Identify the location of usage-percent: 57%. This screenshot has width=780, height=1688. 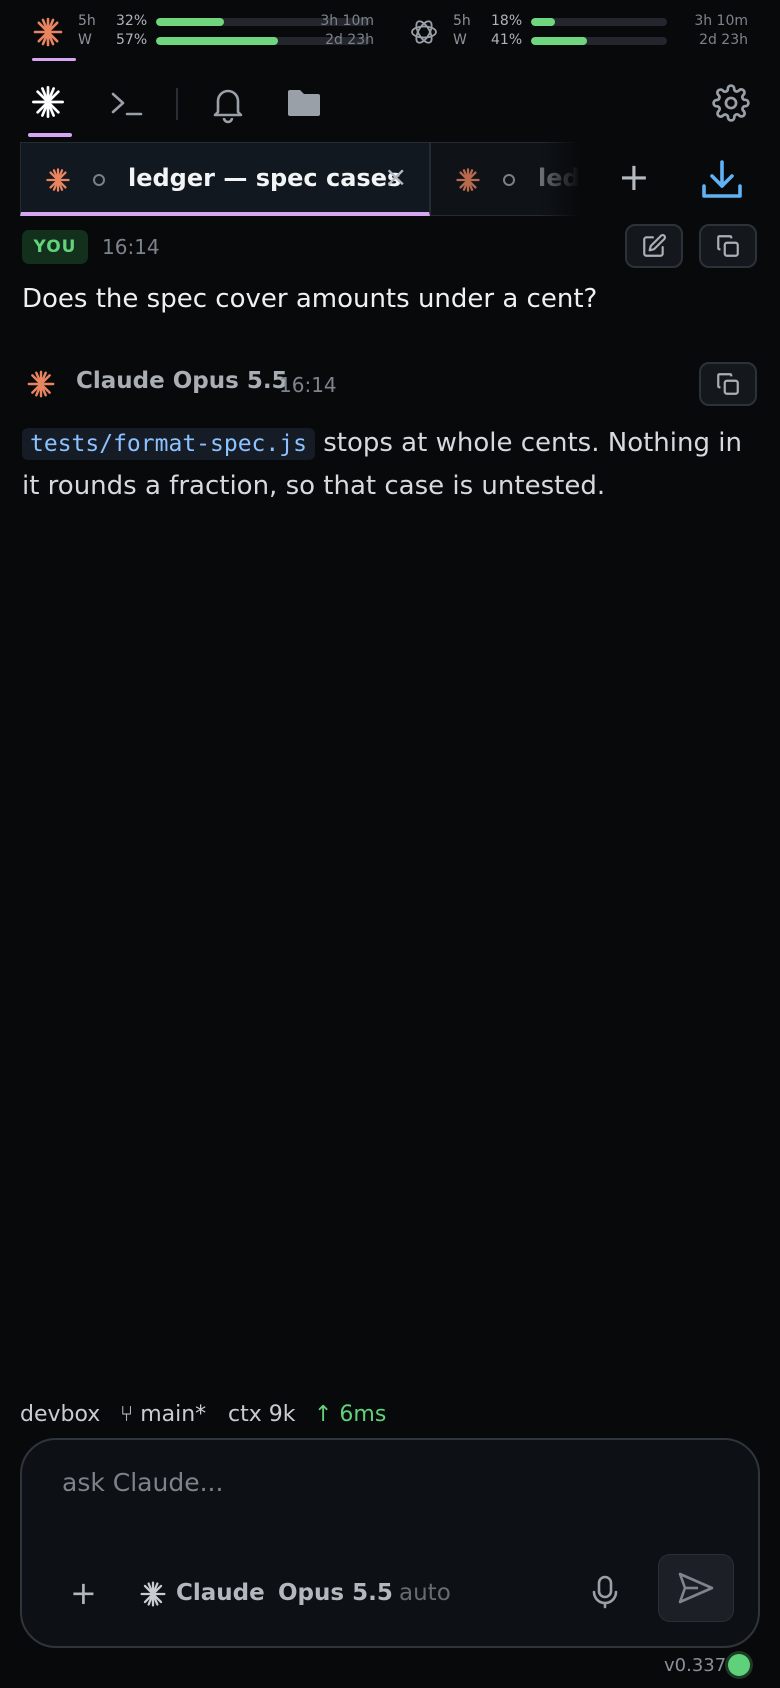
(132, 40).